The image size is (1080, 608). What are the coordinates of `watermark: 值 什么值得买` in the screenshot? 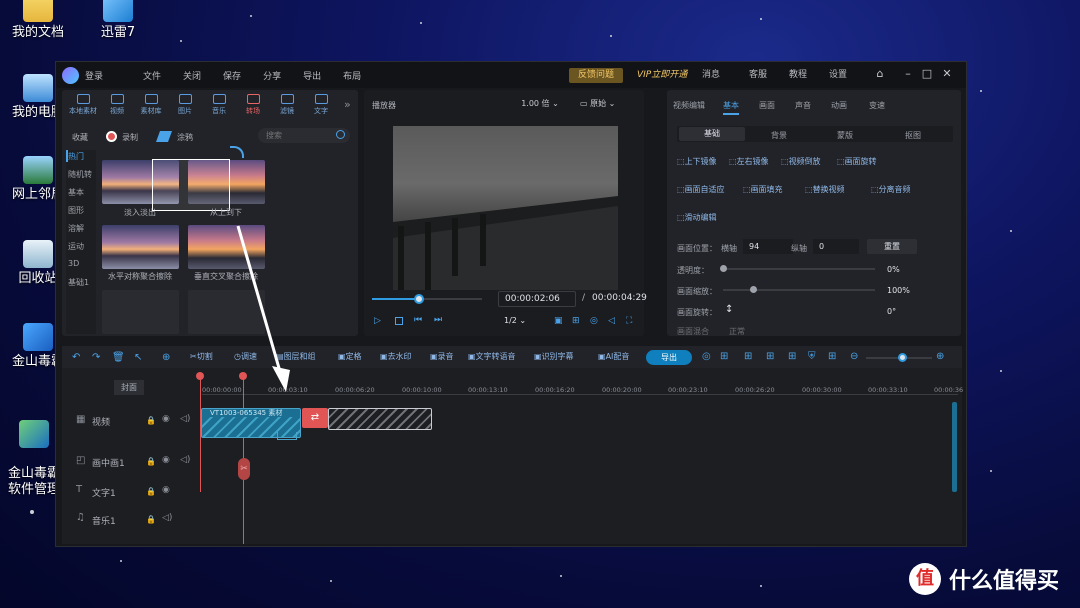 It's located at (984, 579).